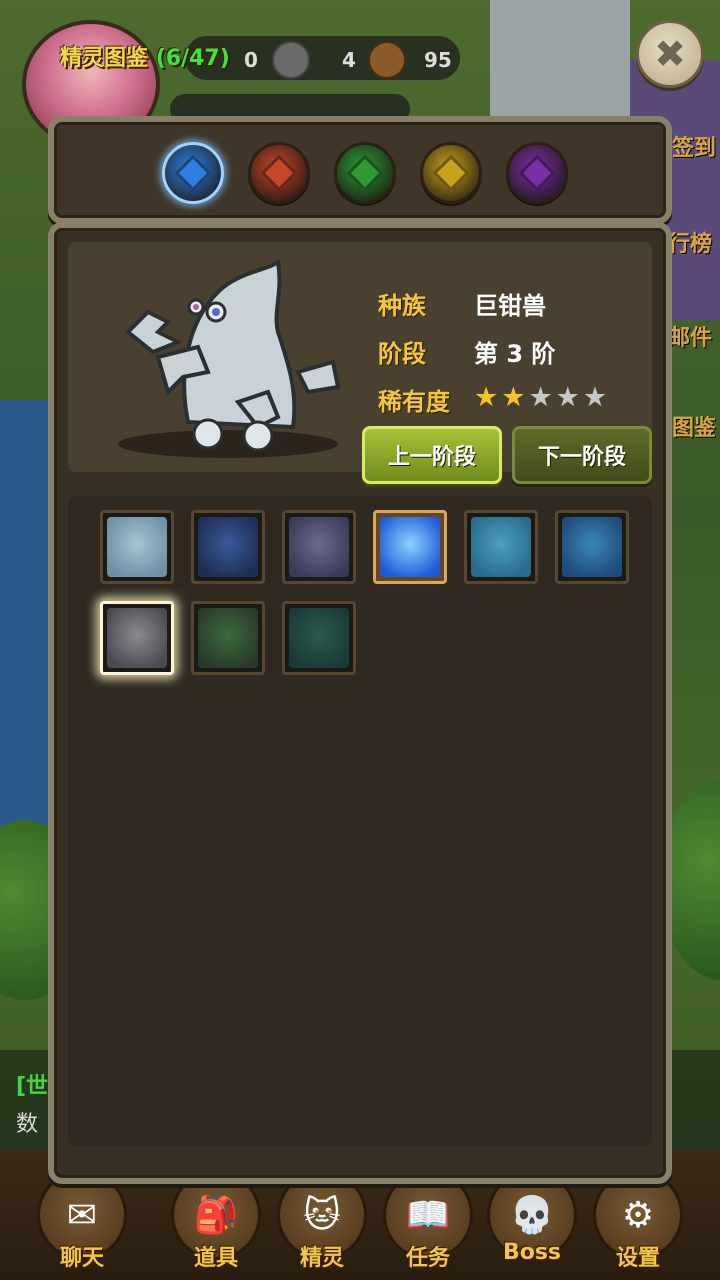  I want to click on tab-wood, so click(365, 173).